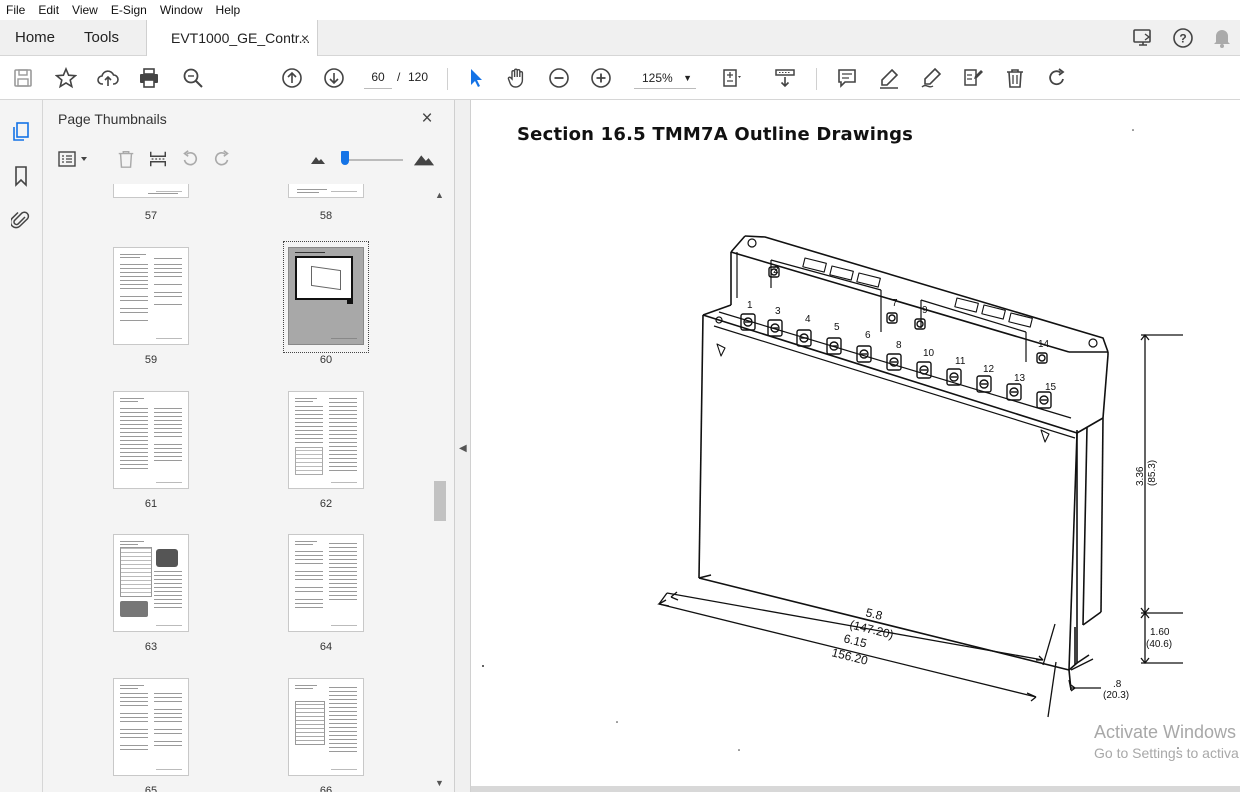 Image resolution: width=1240 pixels, height=792 pixels. I want to click on page-thumbnail-selected, so click(326, 296).